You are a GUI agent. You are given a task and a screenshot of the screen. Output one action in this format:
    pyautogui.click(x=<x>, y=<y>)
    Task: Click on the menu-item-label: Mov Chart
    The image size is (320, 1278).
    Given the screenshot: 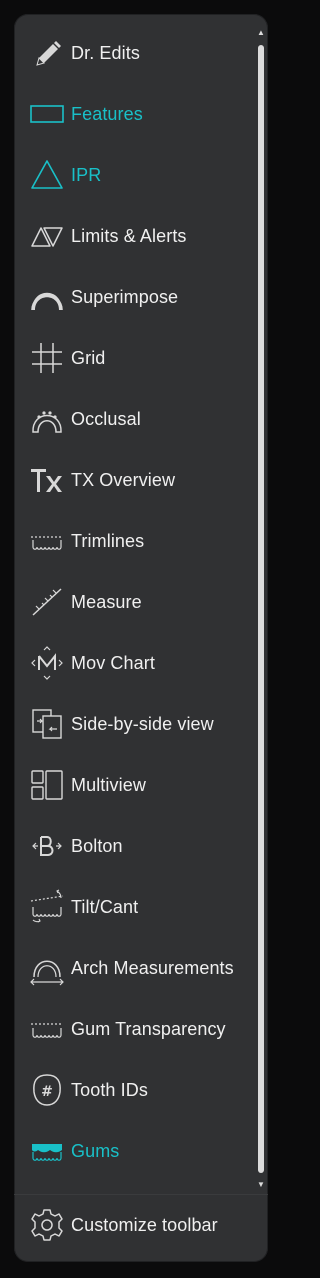 What is the action you would take?
    pyautogui.click(x=113, y=663)
    